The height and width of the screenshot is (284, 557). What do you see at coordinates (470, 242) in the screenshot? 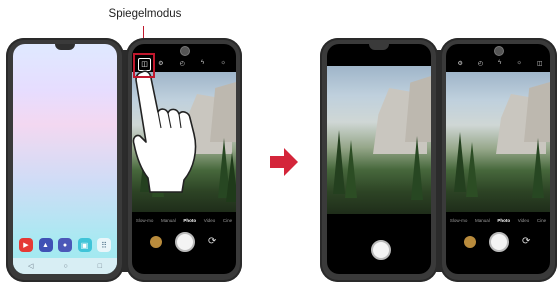
I see `gallery-thumbnail-after` at bounding box center [470, 242].